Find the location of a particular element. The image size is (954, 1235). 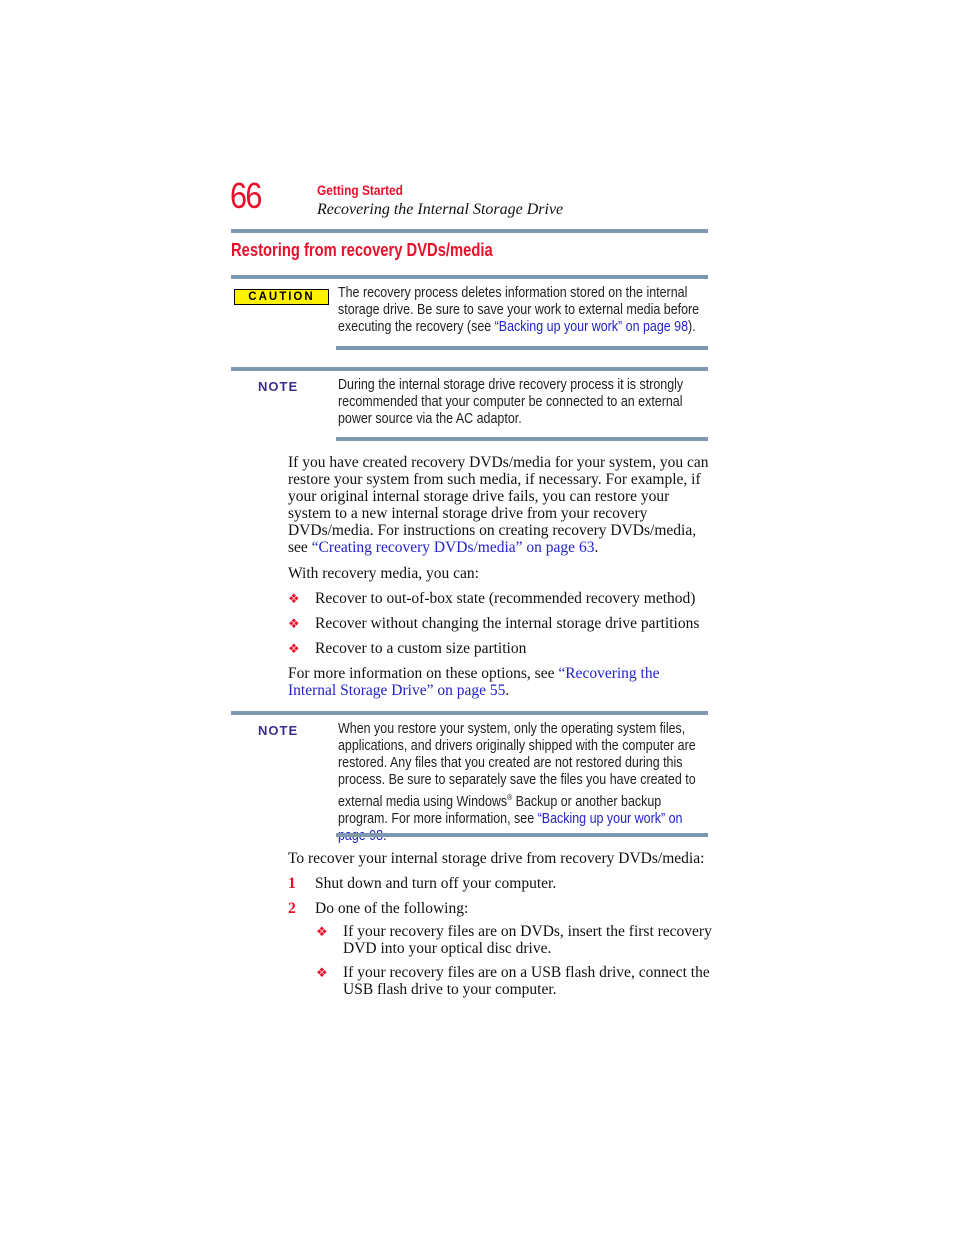

chapter-title: Getting Started is located at coordinates (360, 190).